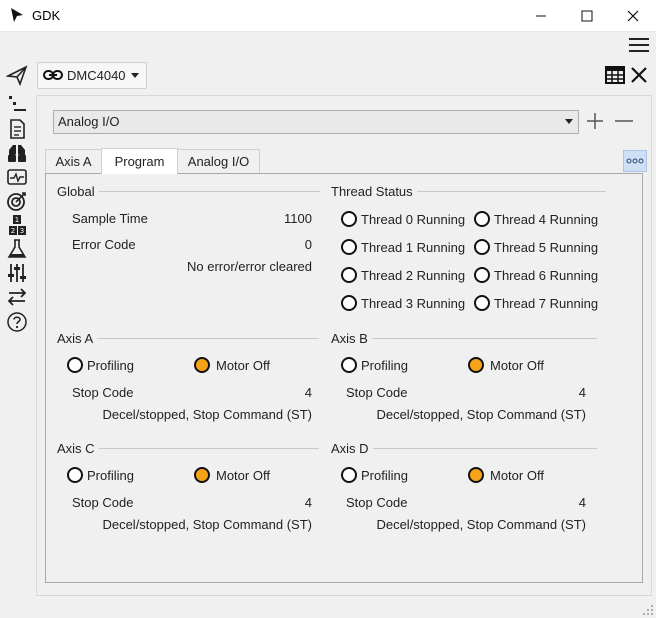 Image resolution: width=656 pixels, height=618 pixels. What do you see at coordinates (349, 275) in the screenshot?
I see `thread-2-led` at bounding box center [349, 275].